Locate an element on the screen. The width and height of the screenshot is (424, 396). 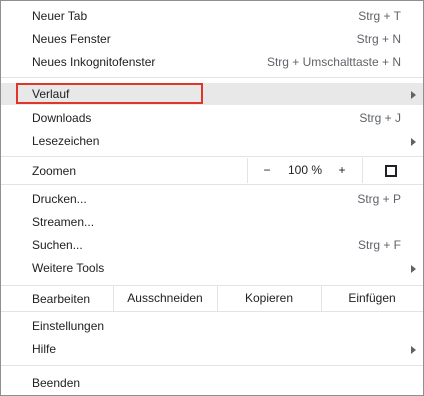
menu-item-more-tools: Weitere Tools is located at coordinates (212, 268).